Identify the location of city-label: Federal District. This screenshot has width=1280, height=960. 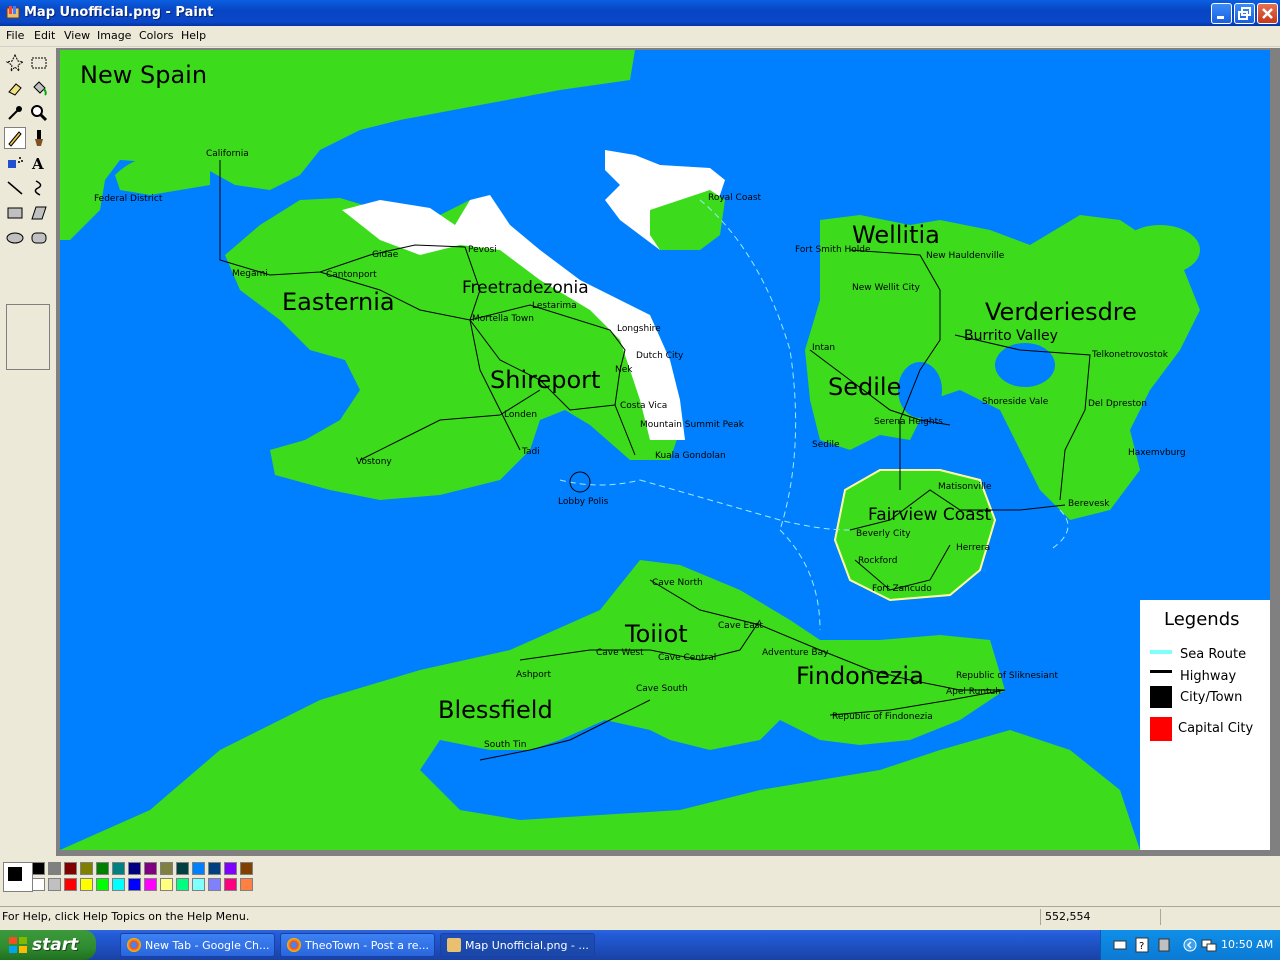
(128, 199).